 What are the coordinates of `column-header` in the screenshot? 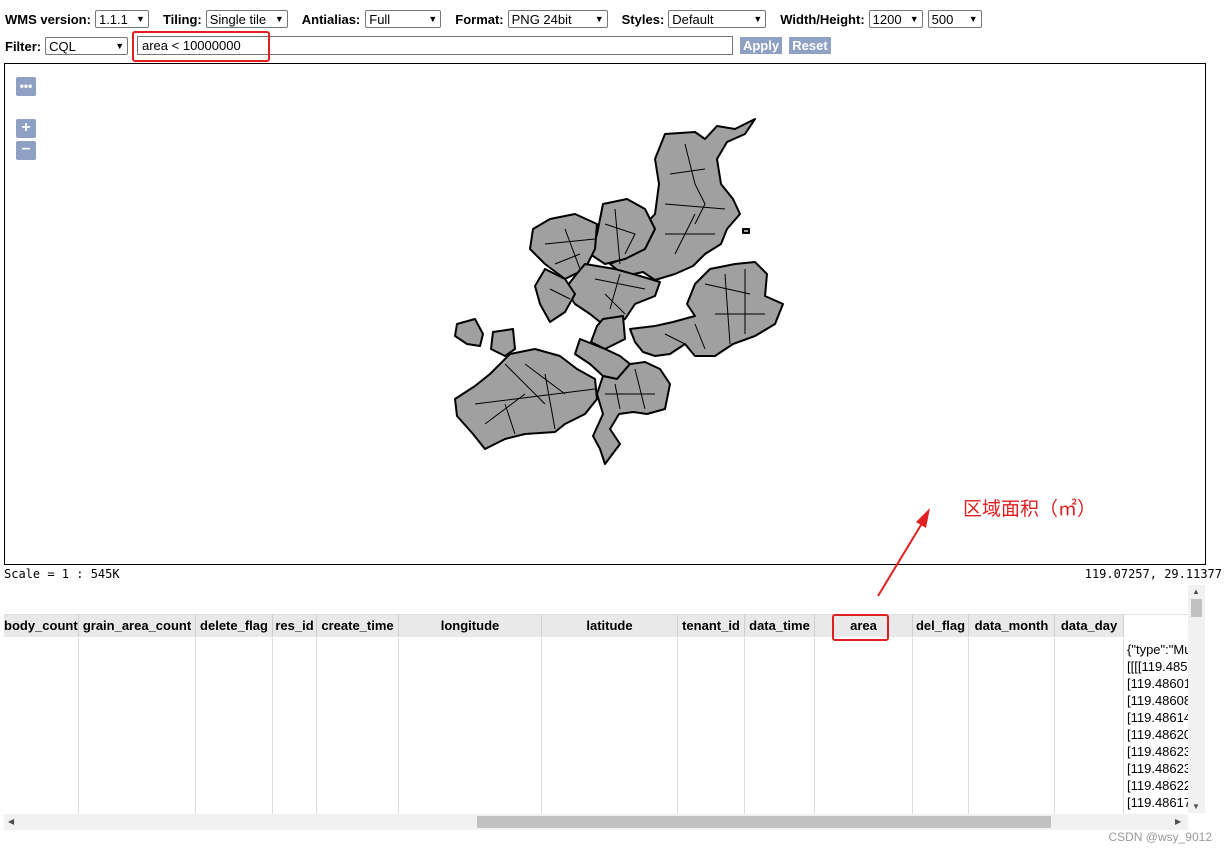 It's located at (1156, 626).